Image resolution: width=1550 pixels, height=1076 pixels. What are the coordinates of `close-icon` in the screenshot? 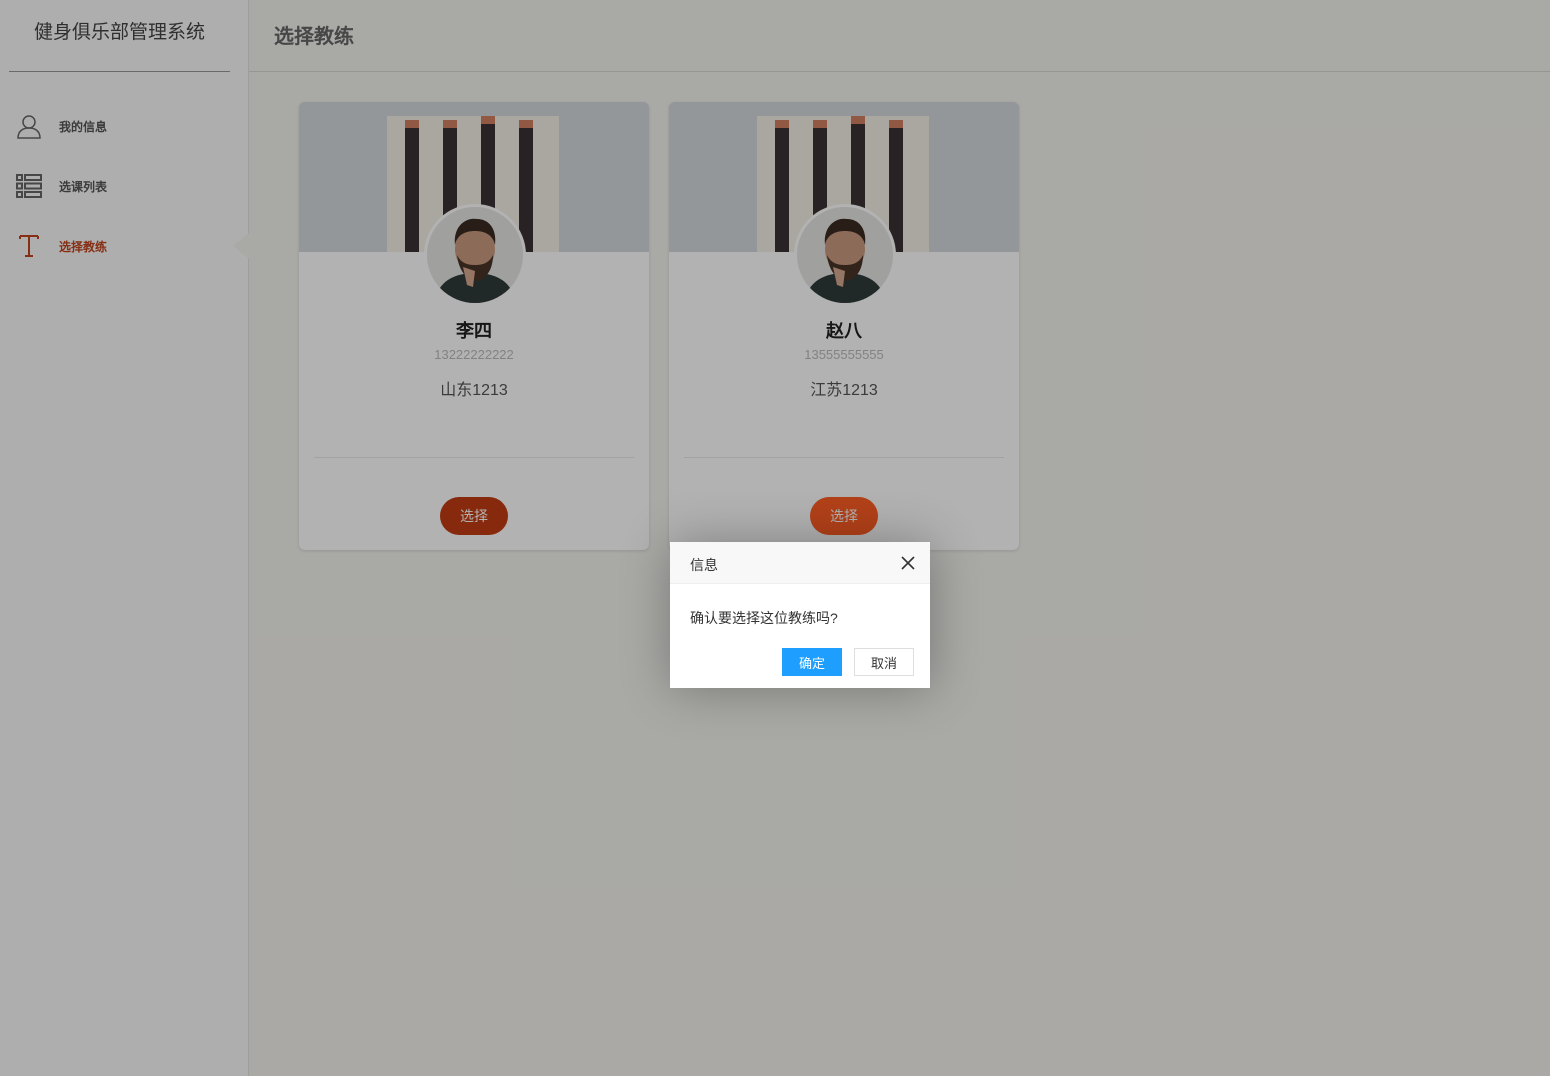 It's located at (908, 563).